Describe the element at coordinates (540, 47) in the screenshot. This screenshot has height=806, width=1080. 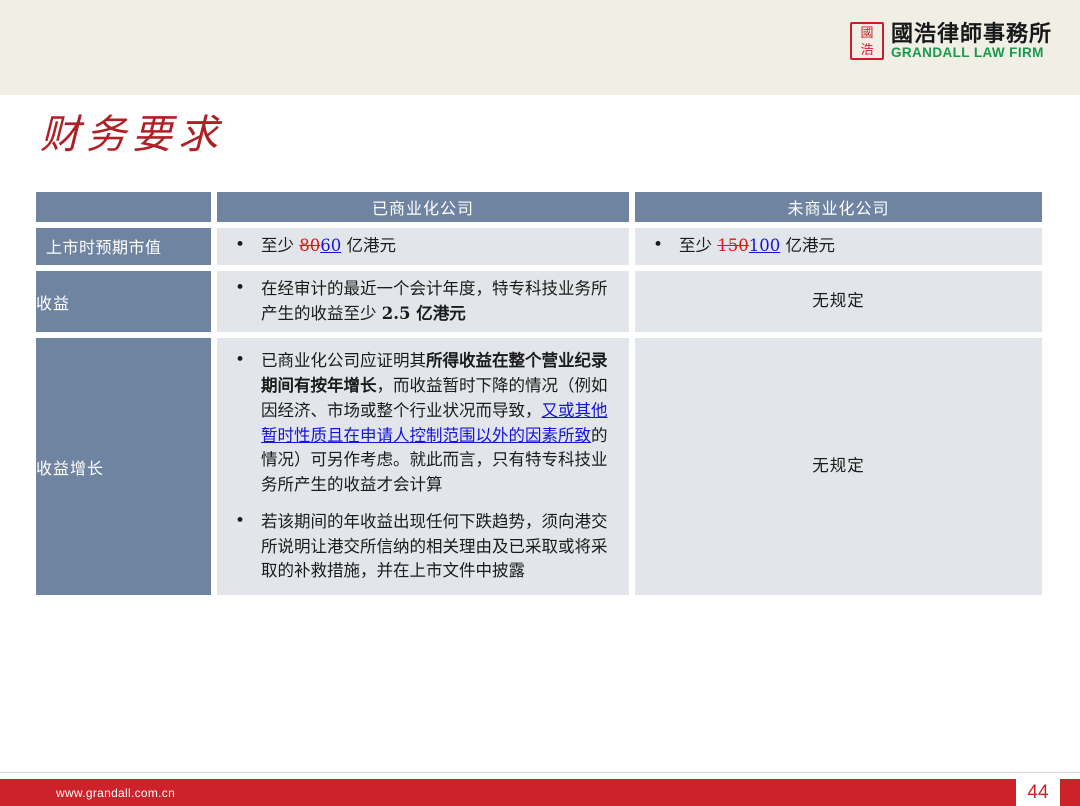
I see `header-band: 國 浩 國浩律師事務所 GRANDALL LAW FIRM` at that location.